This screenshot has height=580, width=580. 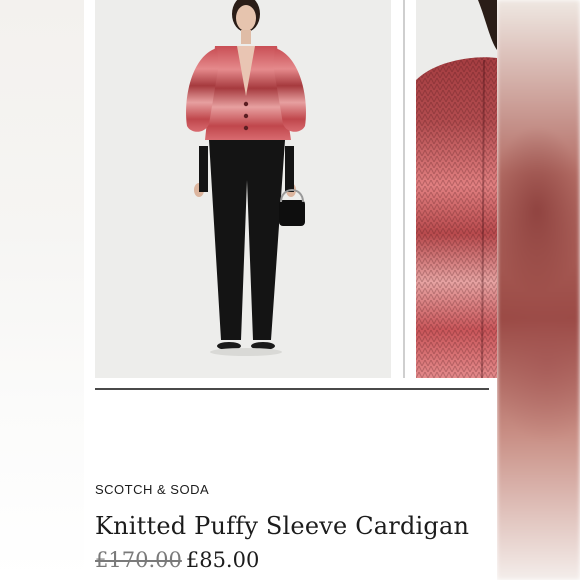 What do you see at coordinates (282, 526) in the screenshot?
I see `product-title: Knitted Puffy Sleeve Cardigan` at bounding box center [282, 526].